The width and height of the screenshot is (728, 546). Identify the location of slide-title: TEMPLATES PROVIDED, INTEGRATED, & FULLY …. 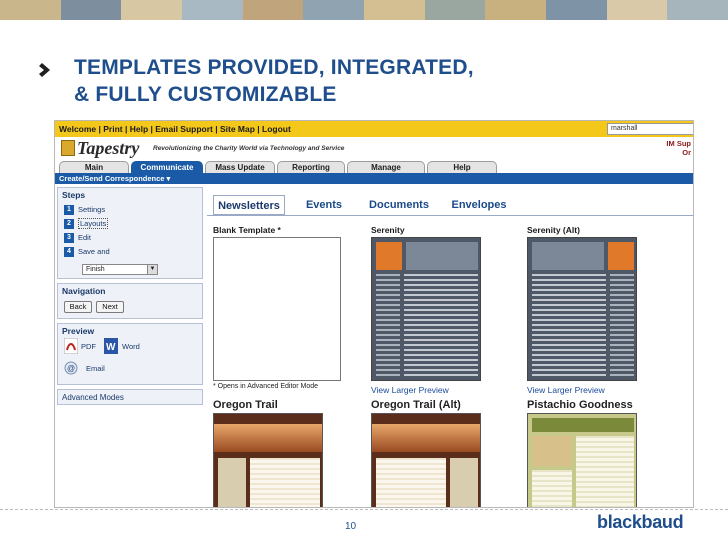
(274, 81).